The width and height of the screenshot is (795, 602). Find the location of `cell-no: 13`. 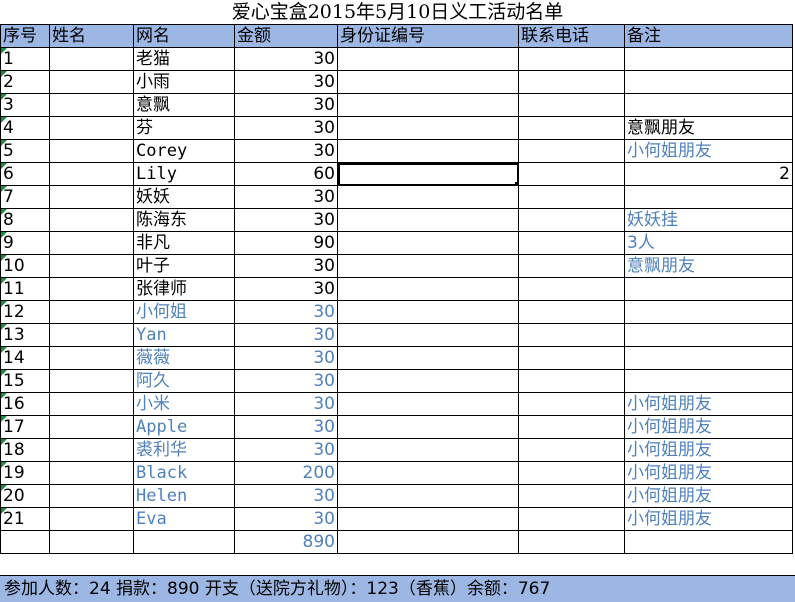

cell-no: 13 is located at coordinates (25, 335).